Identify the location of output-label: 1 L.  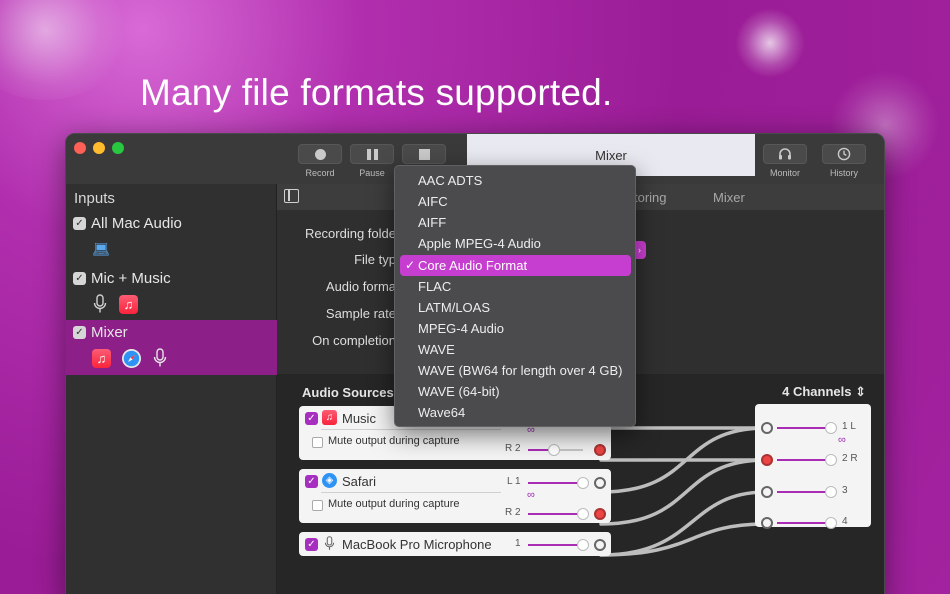
(849, 426).